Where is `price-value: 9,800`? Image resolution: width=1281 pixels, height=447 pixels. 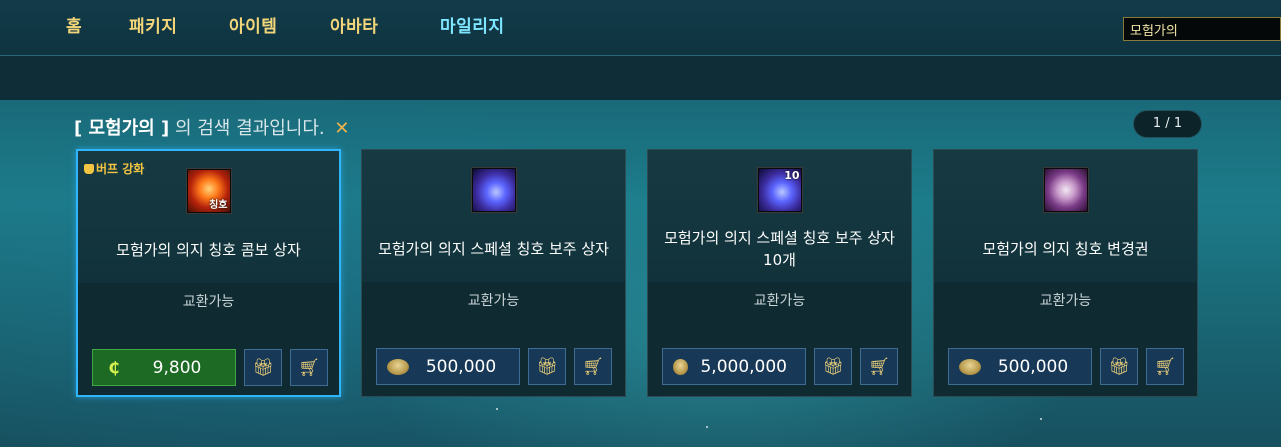
price-value: 9,800 is located at coordinates (177, 367).